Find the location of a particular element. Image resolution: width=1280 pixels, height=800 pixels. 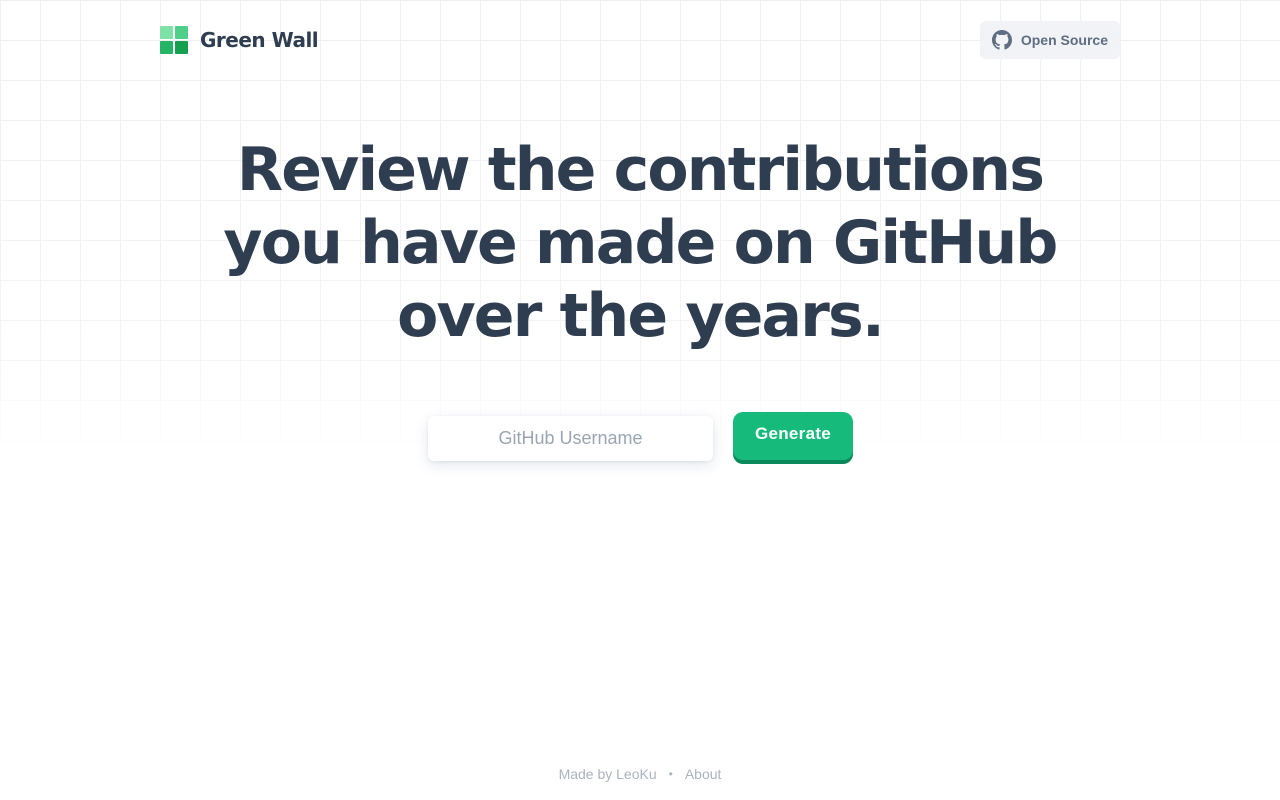

open-source-label: Open Source is located at coordinates (1064, 40).